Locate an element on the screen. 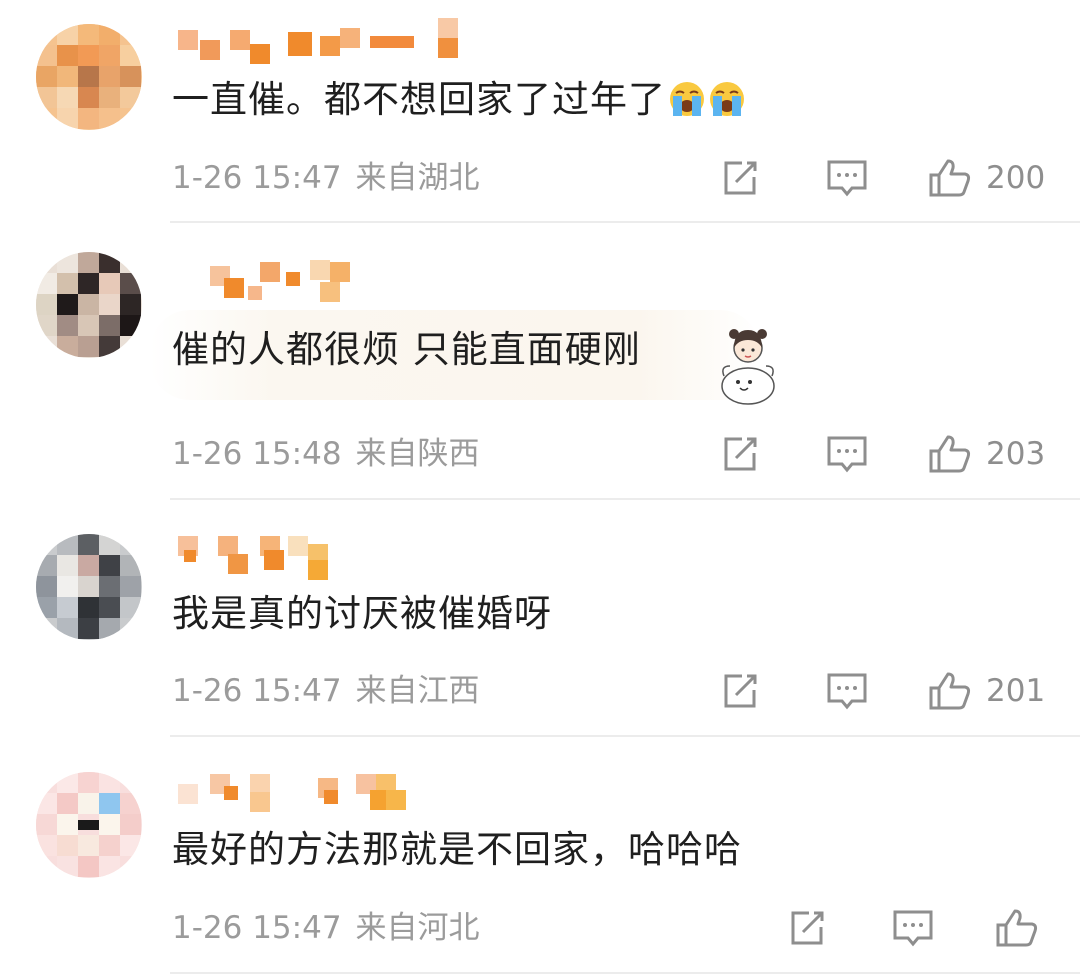 The height and width of the screenshot is (977, 1080). comment-meta: 1-26 15:48 来自陕西 is located at coordinates (326, 454).